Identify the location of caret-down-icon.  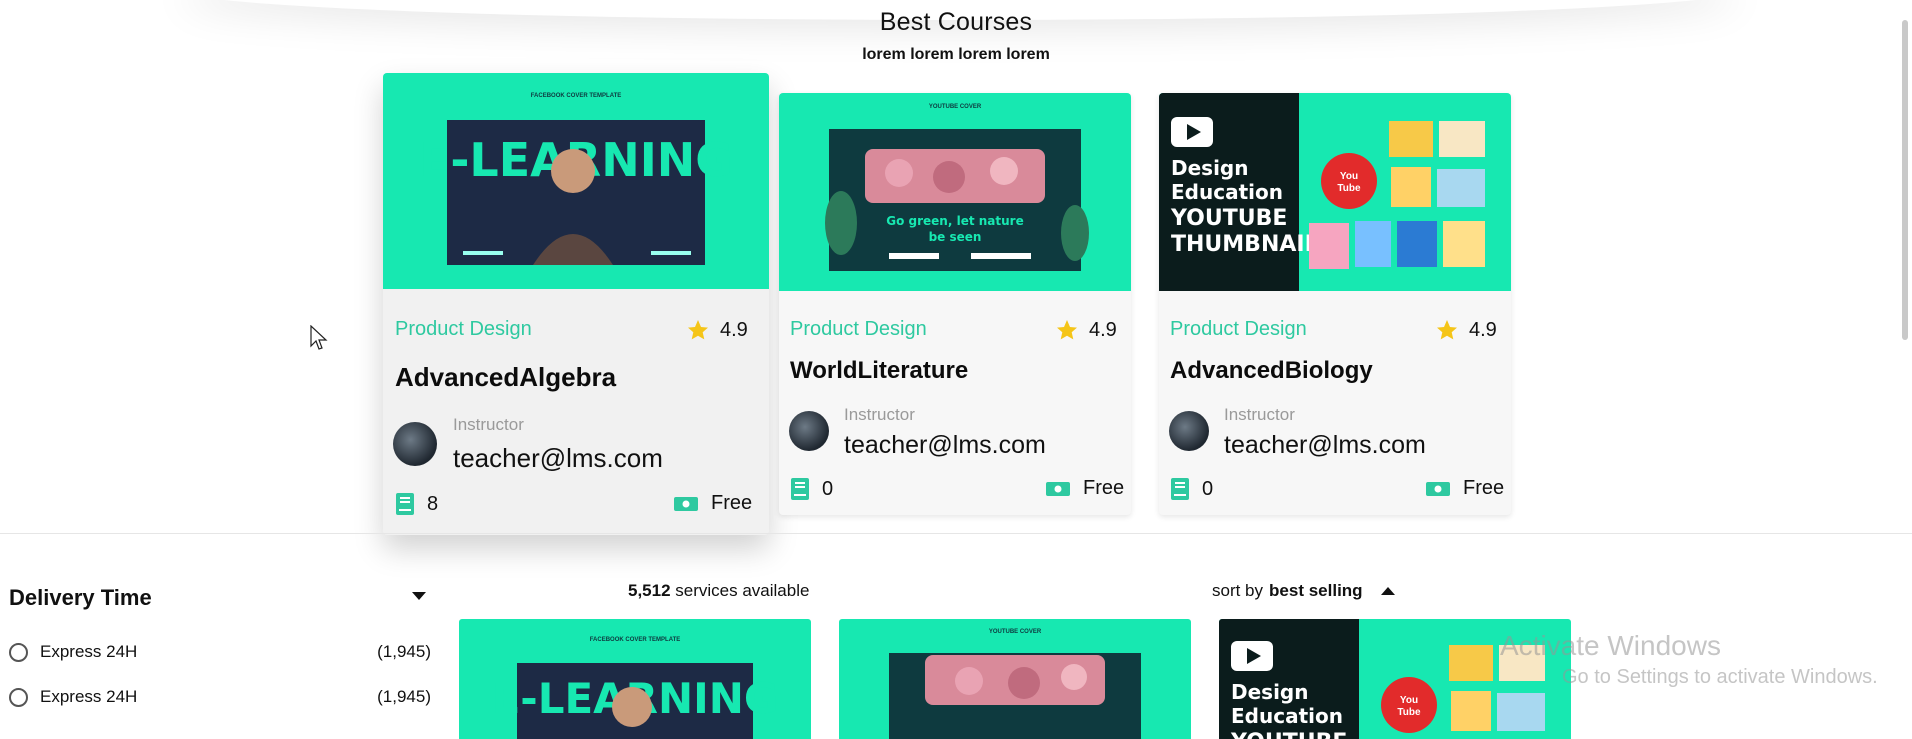
(419, 596).